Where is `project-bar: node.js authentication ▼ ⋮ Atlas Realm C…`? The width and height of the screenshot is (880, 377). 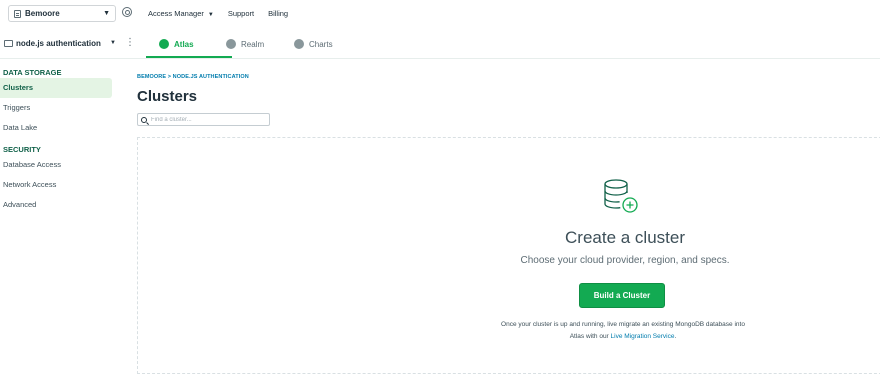
project-bar: node.js authentication ▼ ⋮ Atlas Realm C… is located at coordinates (440, 45).